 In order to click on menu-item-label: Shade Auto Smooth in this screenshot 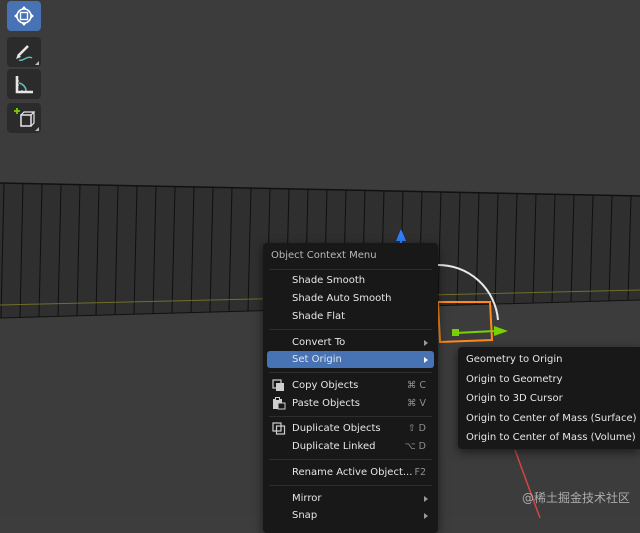, I will do `click(342, 298)`.